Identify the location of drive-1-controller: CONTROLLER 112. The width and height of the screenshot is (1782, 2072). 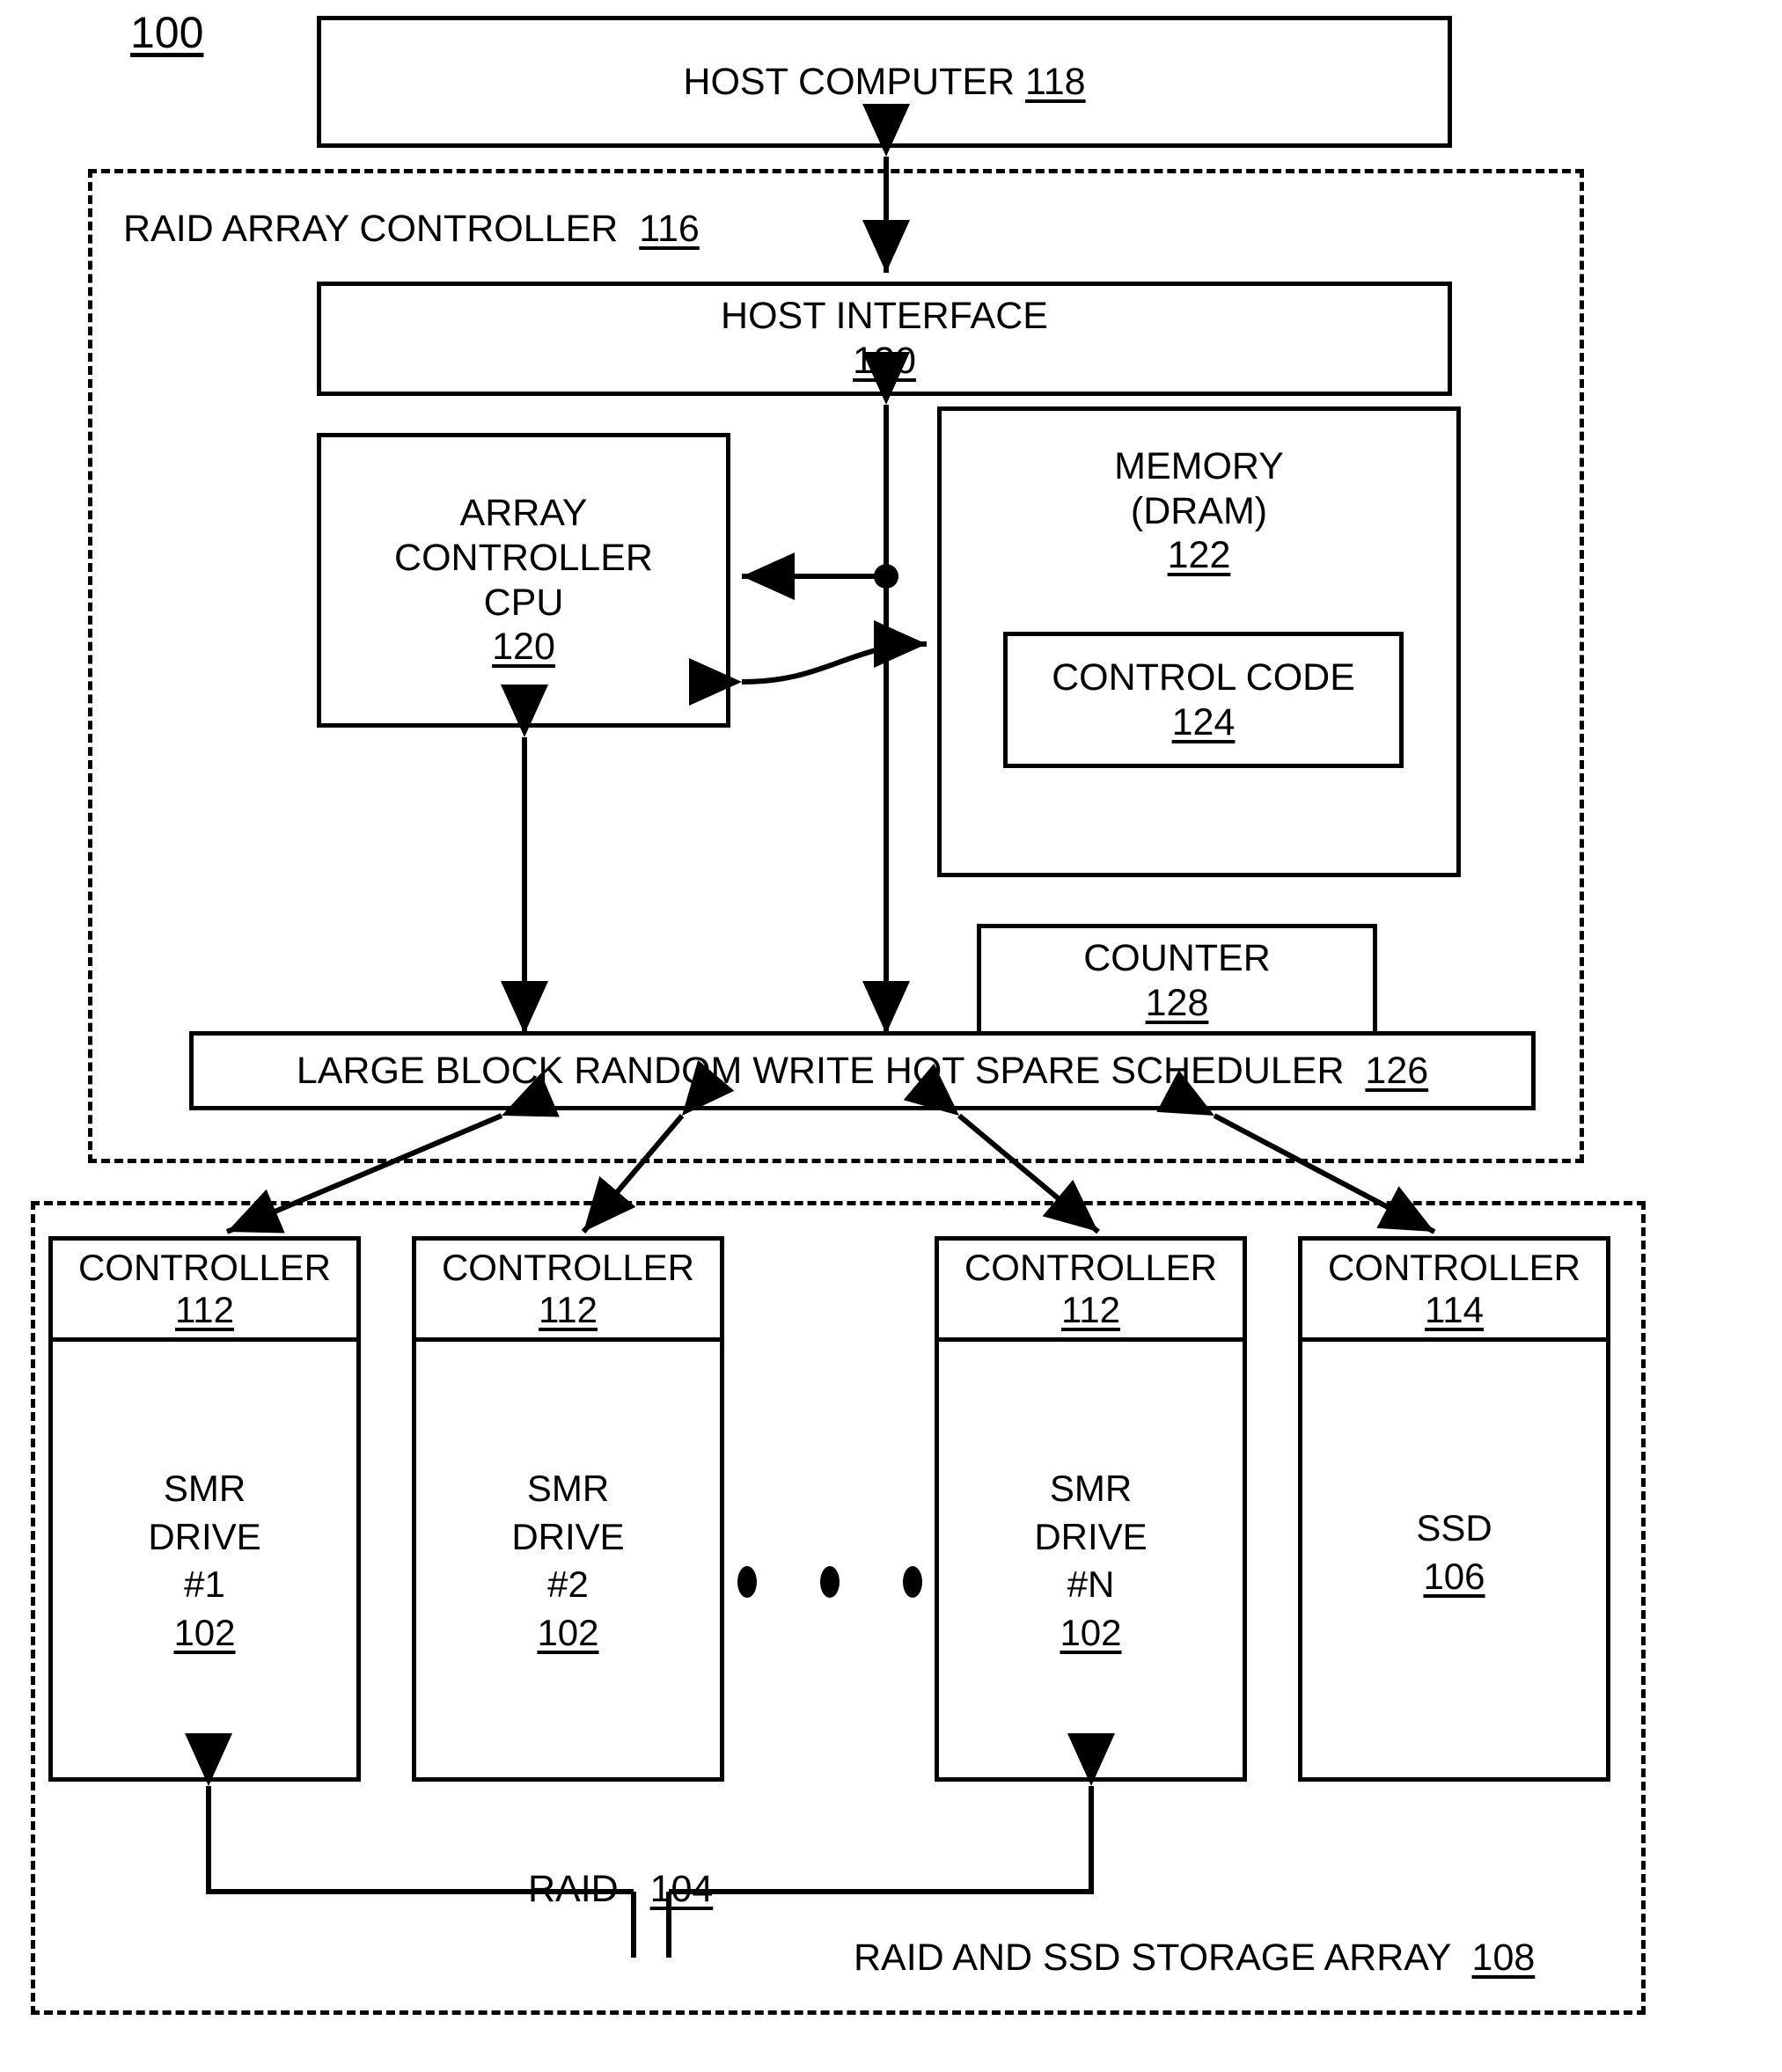
(205, 1291).